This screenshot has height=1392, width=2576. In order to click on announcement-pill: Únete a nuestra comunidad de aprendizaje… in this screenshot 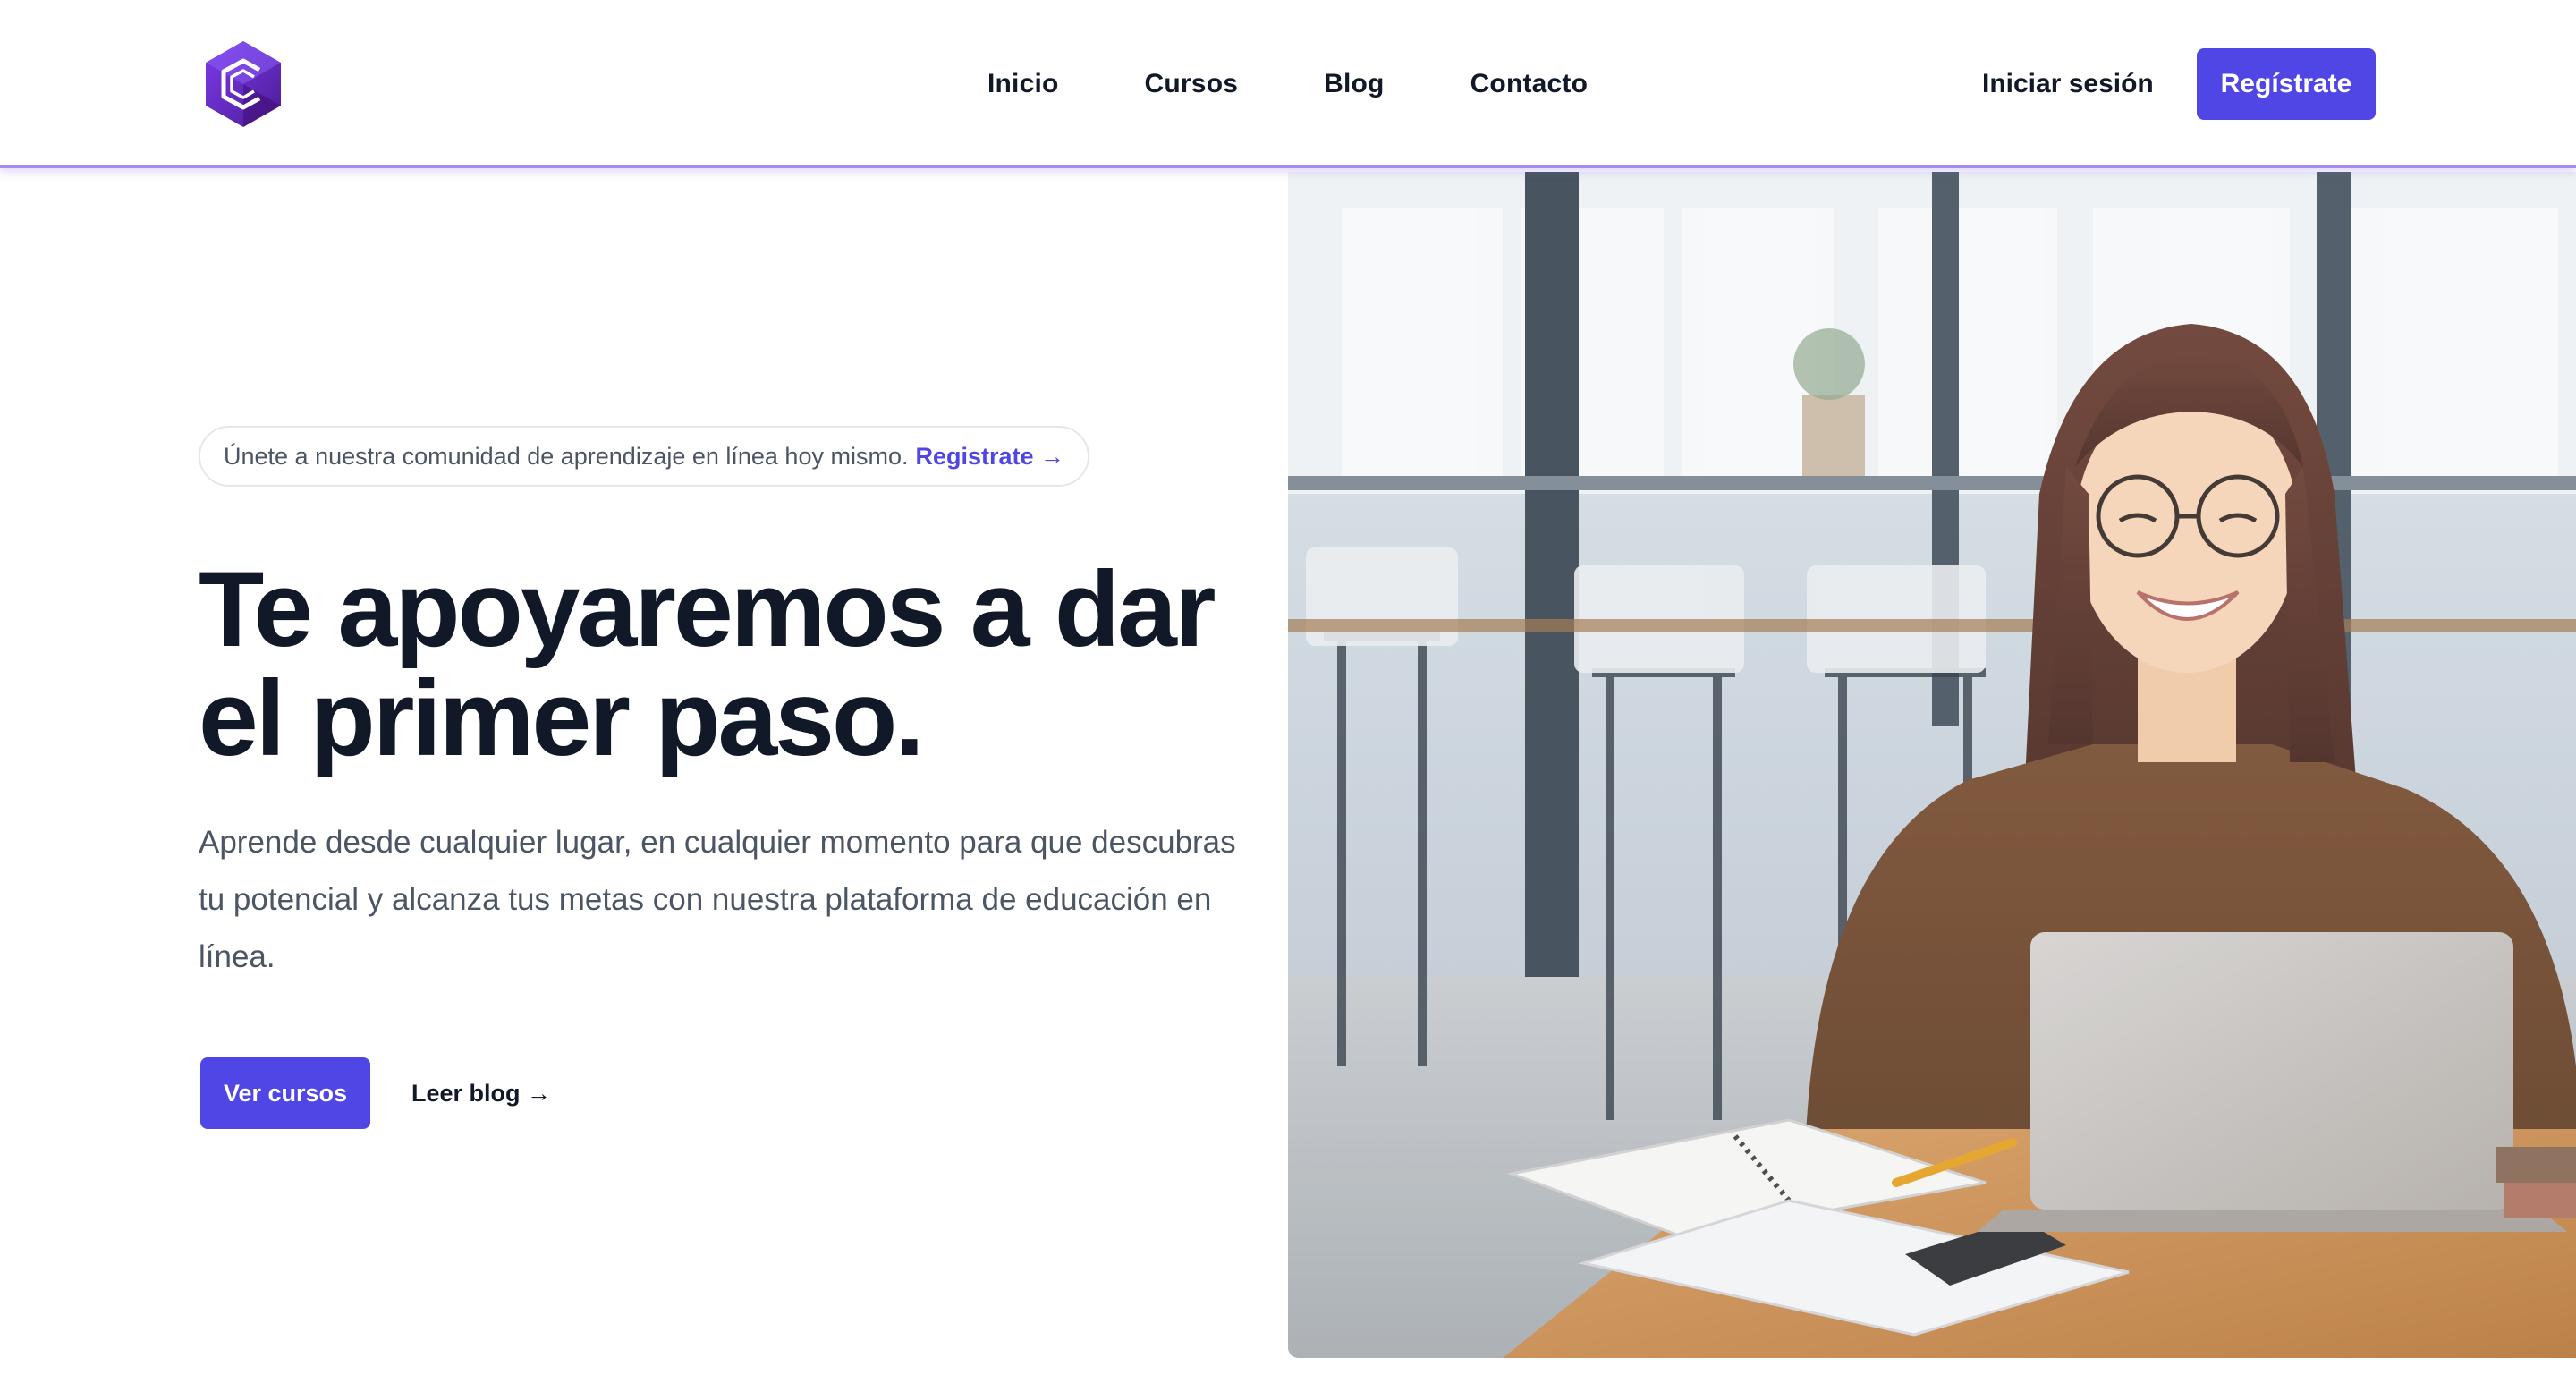, I will do `click(644, 456)`.